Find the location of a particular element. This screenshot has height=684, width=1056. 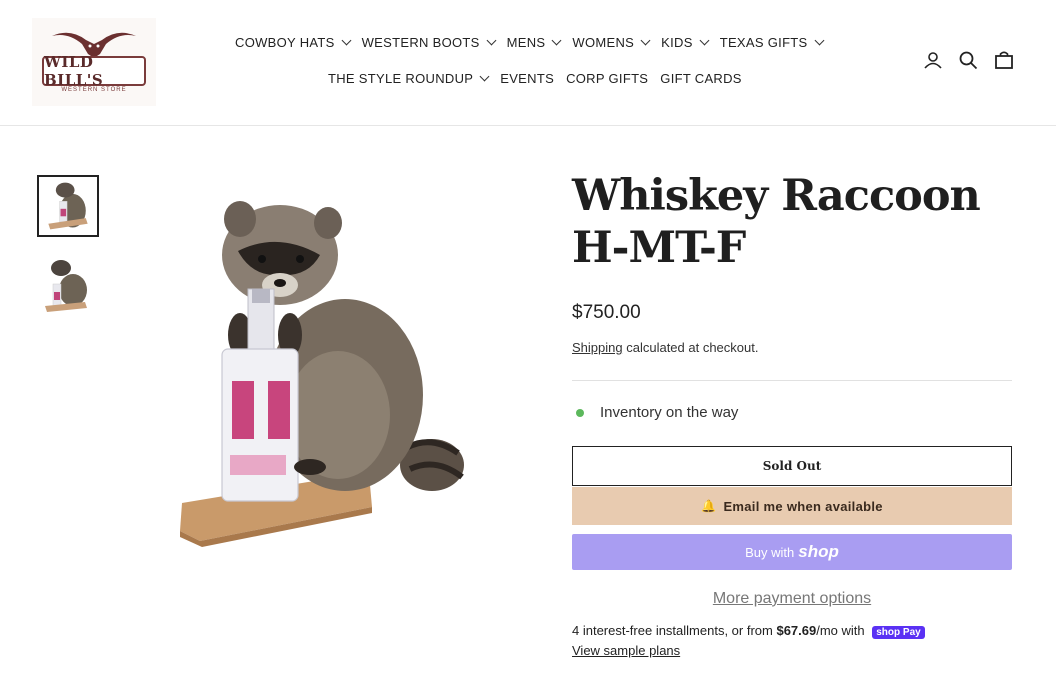

nav-kids: KIDS is located at coordinates (684, 42).